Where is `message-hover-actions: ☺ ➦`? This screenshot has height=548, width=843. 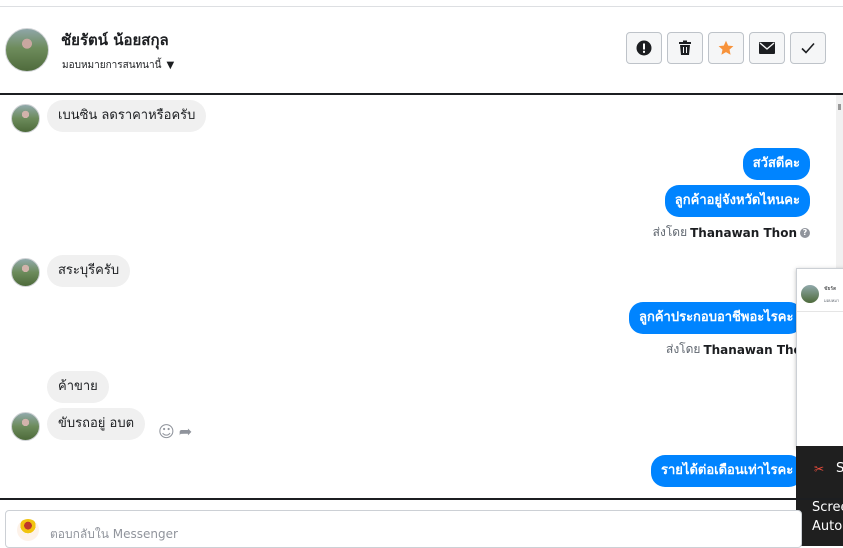 message-hover-actions: ☺ ➦ is located at coordinates (175, 431).